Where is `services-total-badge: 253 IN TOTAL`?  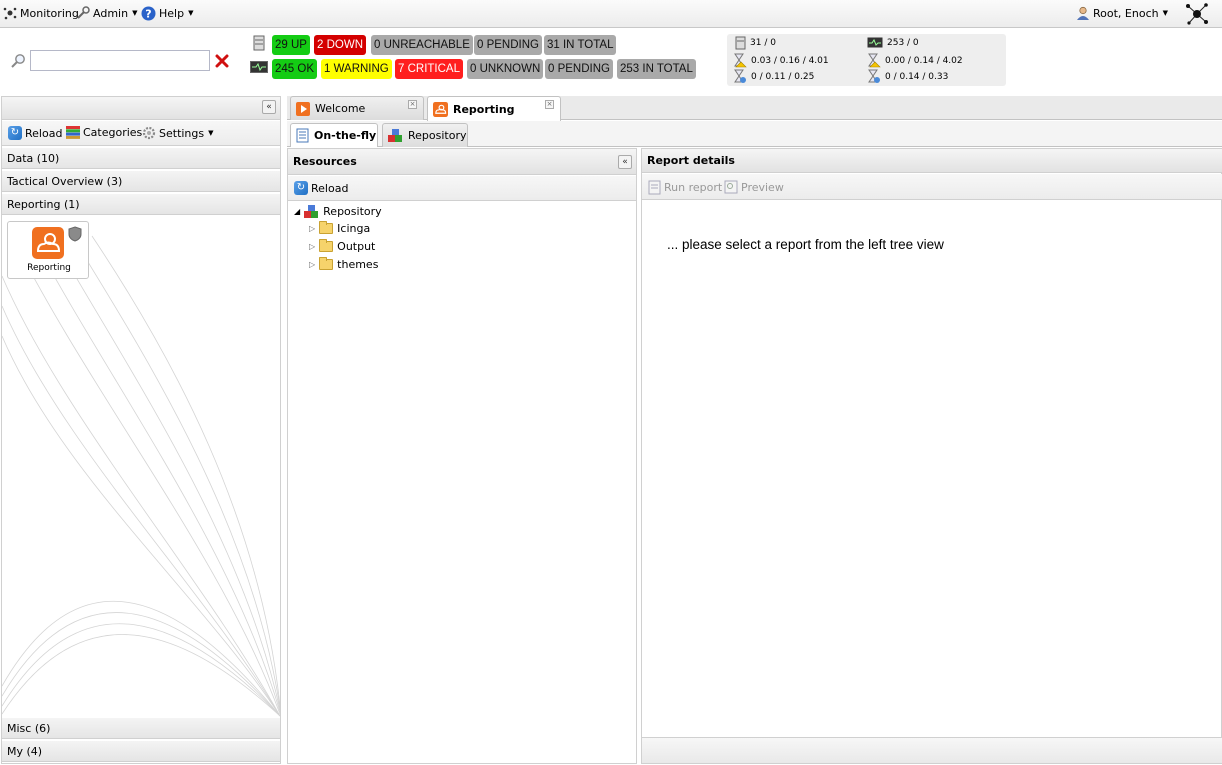 services-total-badge: 253 IN TOTAL is located at coordinates (656, 69).